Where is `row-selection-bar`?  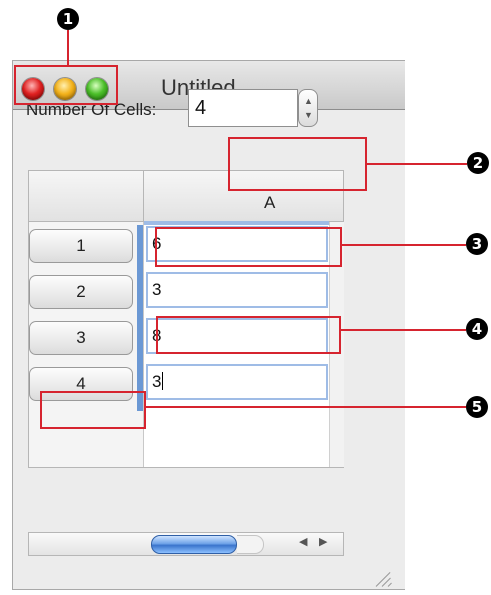 row-selection-bar is located at coordinates (140, 318).